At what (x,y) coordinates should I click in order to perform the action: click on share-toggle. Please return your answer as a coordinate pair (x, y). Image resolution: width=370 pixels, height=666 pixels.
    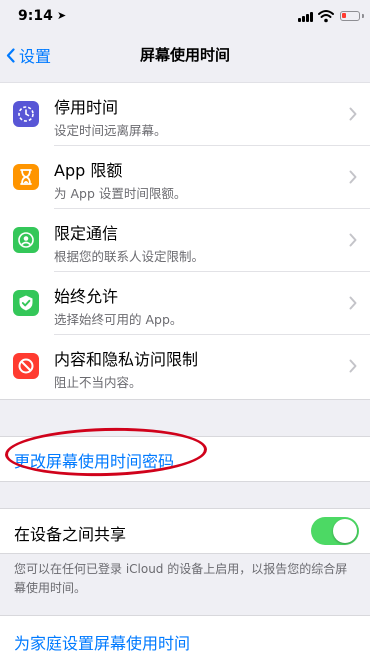
    Looking at the image, I should click on (335, 531).